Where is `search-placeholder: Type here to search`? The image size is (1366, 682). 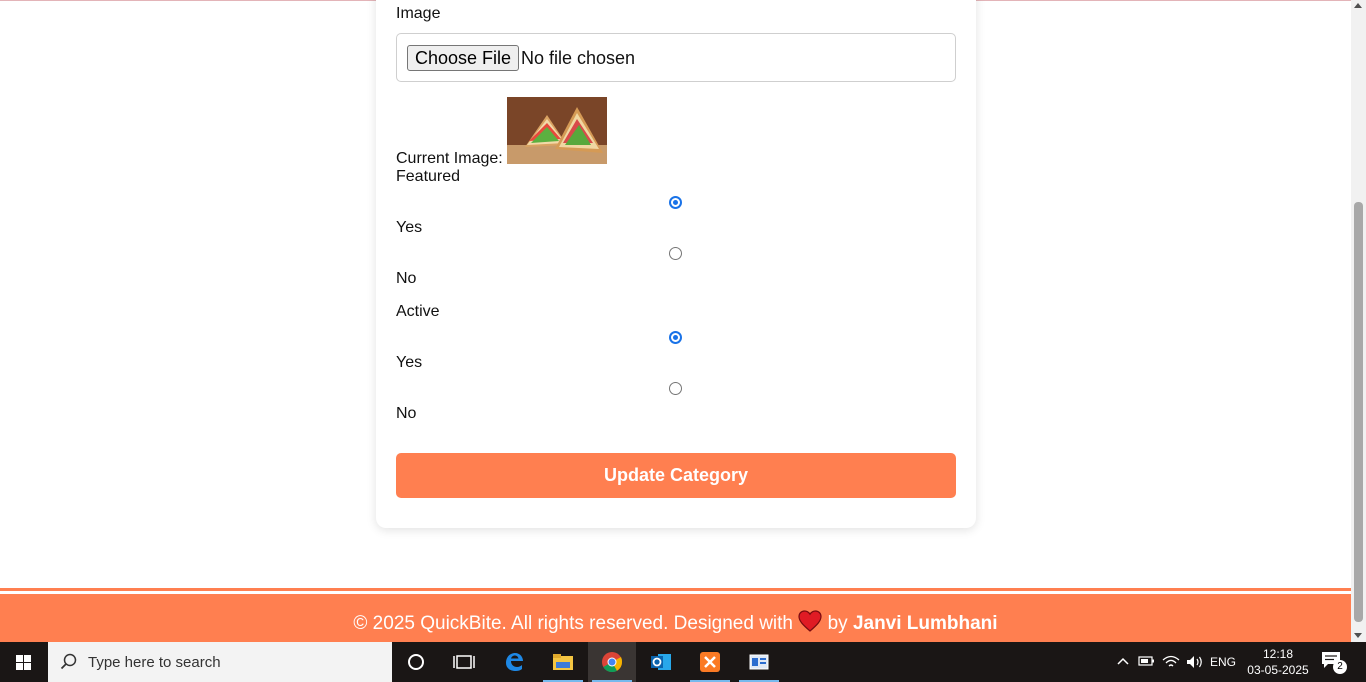 search-placeholder: Type here to search is located at coordinates (154, 662).